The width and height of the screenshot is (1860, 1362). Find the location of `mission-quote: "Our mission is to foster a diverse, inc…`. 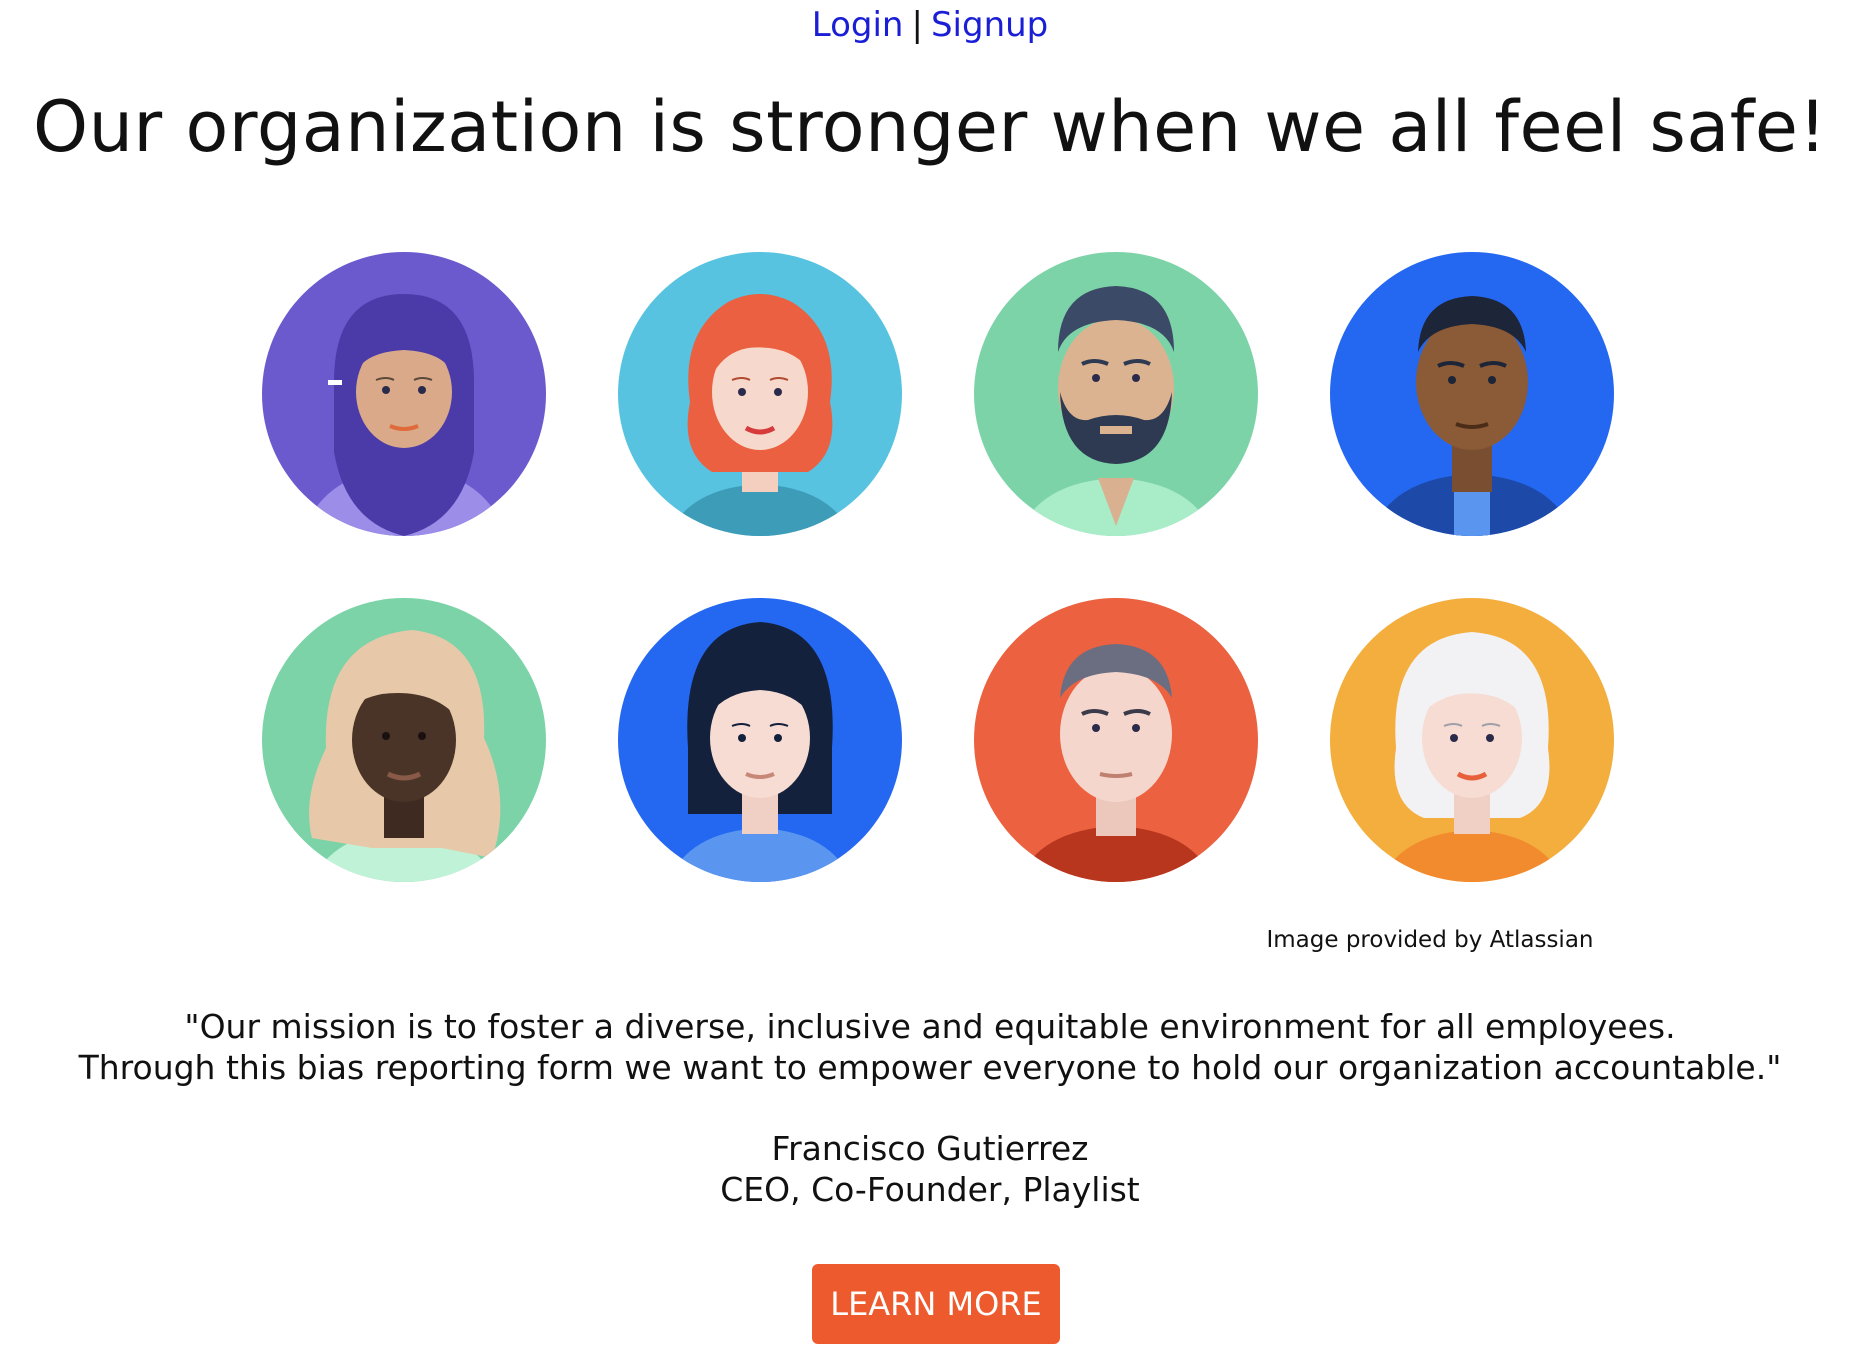

mission-quote: "Our mission is to foster a diverse, inc… is located at coordinates (930, 1047).